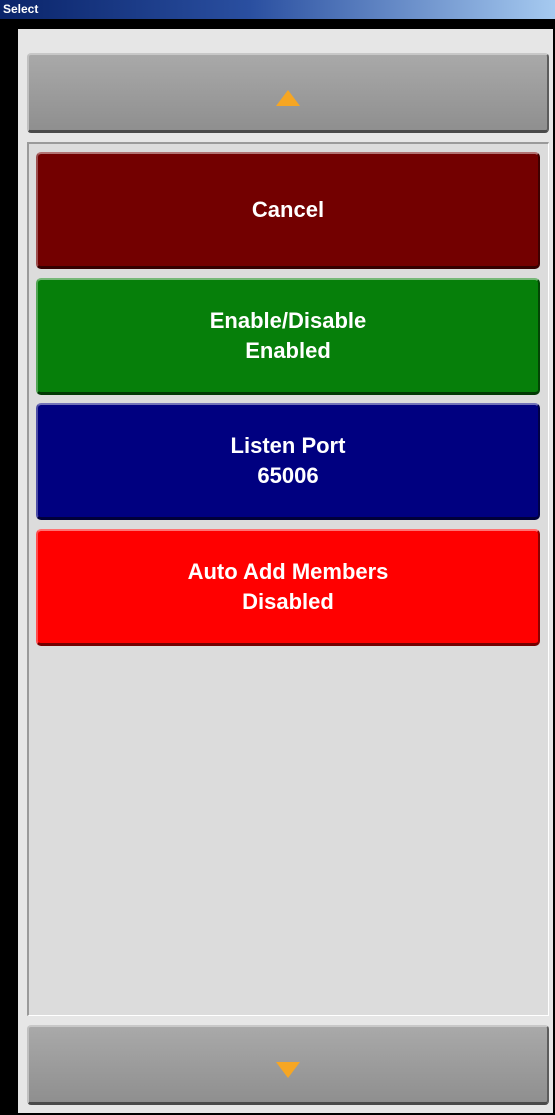 The image size is (555, 1115). I want to click on cancel-label: Cancel, so click(288, 209).